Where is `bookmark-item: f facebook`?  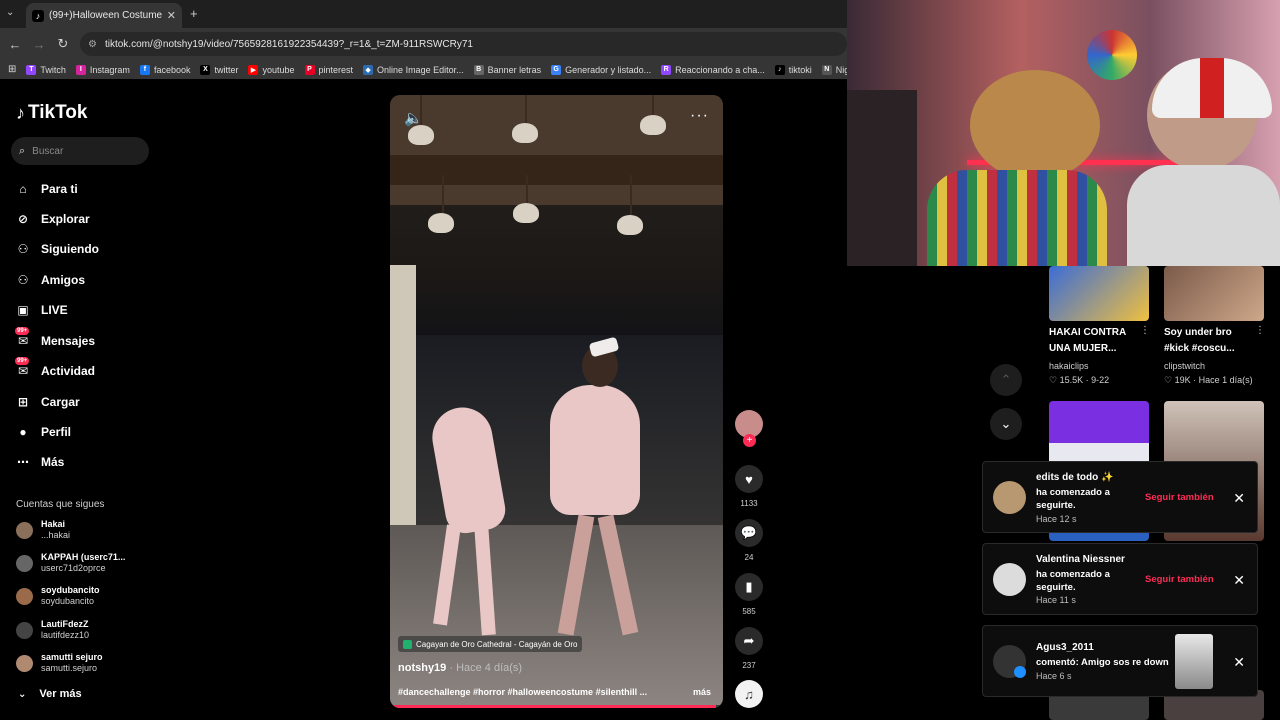
bookmark-item: f facebook is located at coordinates (164, 69).